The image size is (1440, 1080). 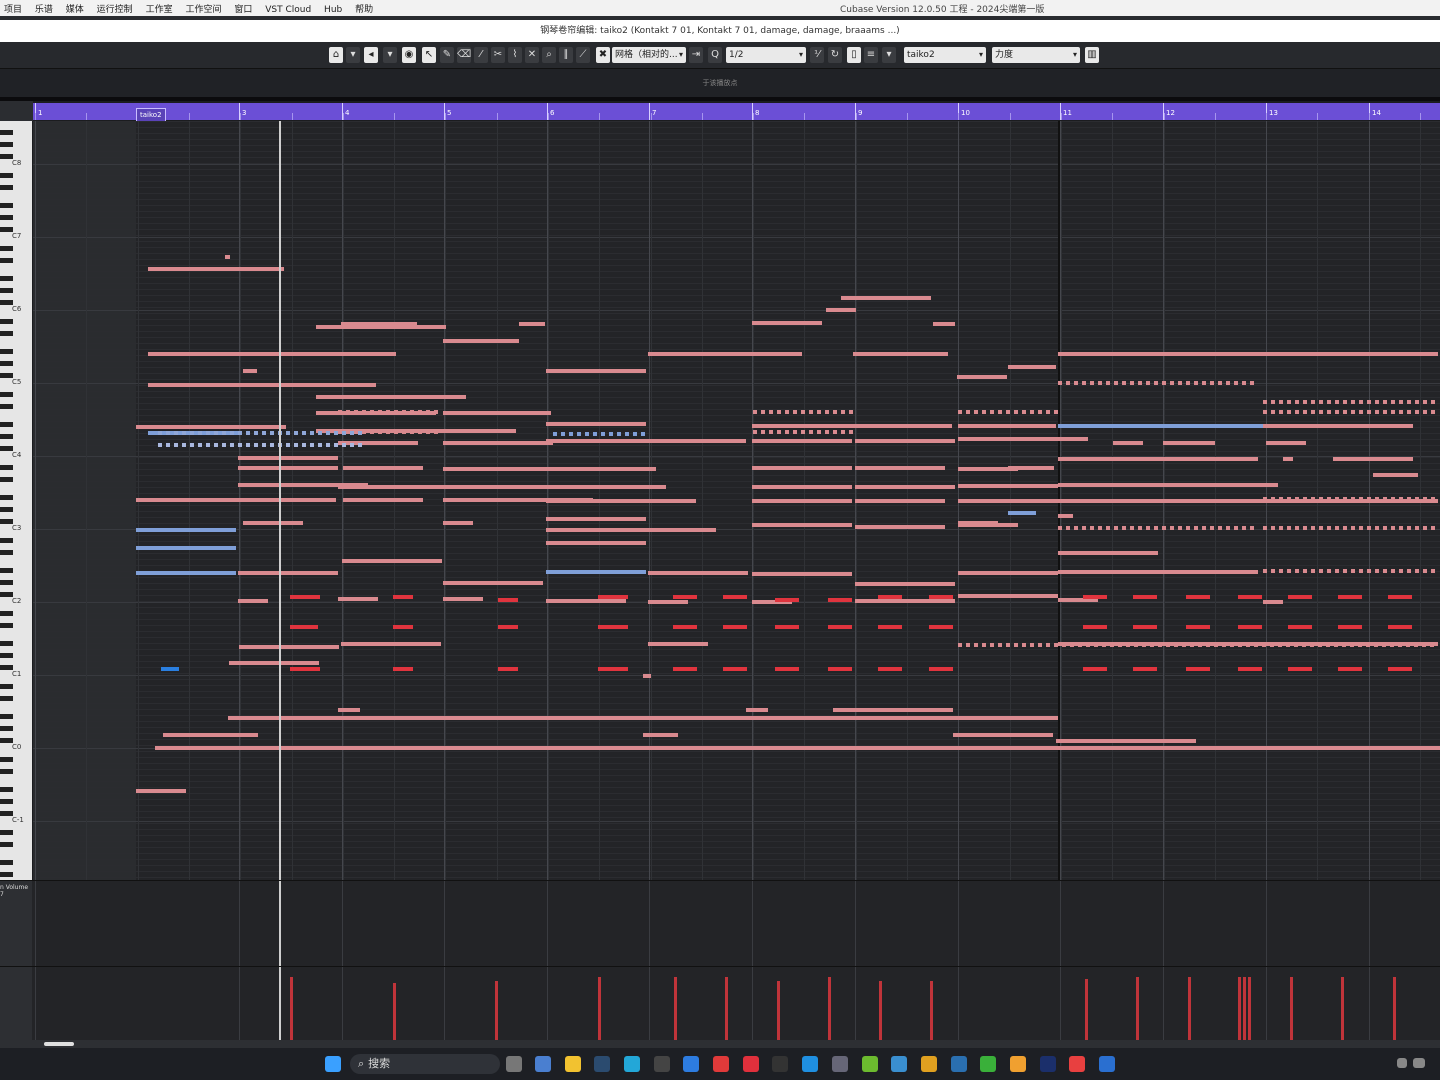 I want to click on steam-icon, so click(x=602, y=1064).